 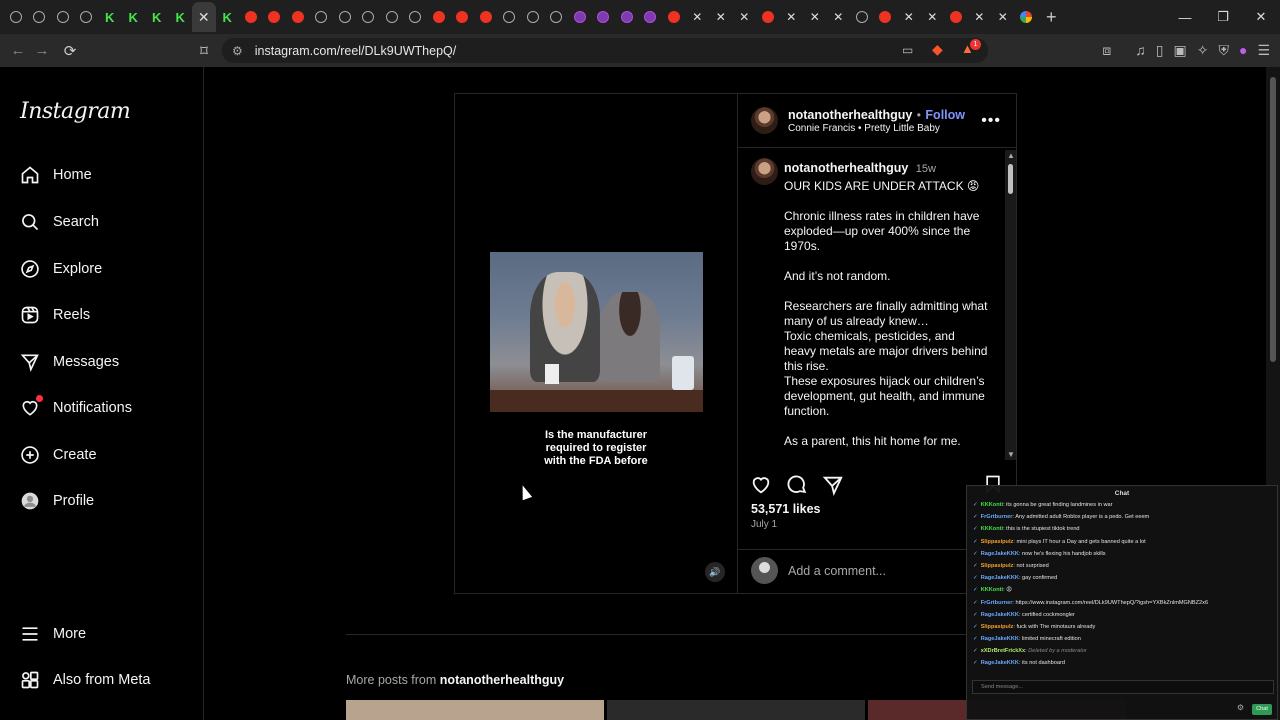 What do you see at coordinates (1011, 454) in the screenshot?
I see `scroll-down-icon: ▼` at bounding box center [1011, 454].